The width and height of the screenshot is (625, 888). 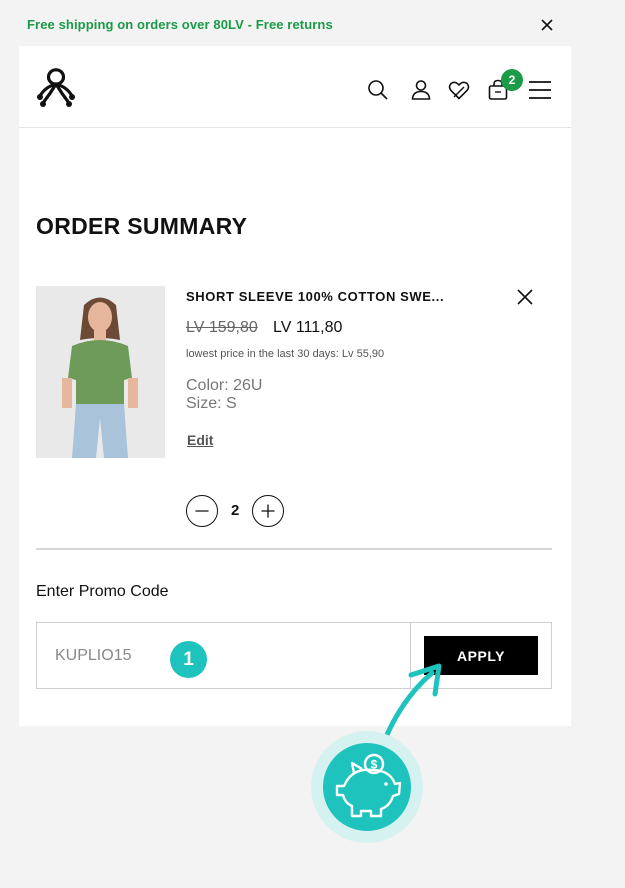 What do you see at coordinates (224, 655) in the screenshot?
I see `promo-code-input` at bounding box center [224, 655].